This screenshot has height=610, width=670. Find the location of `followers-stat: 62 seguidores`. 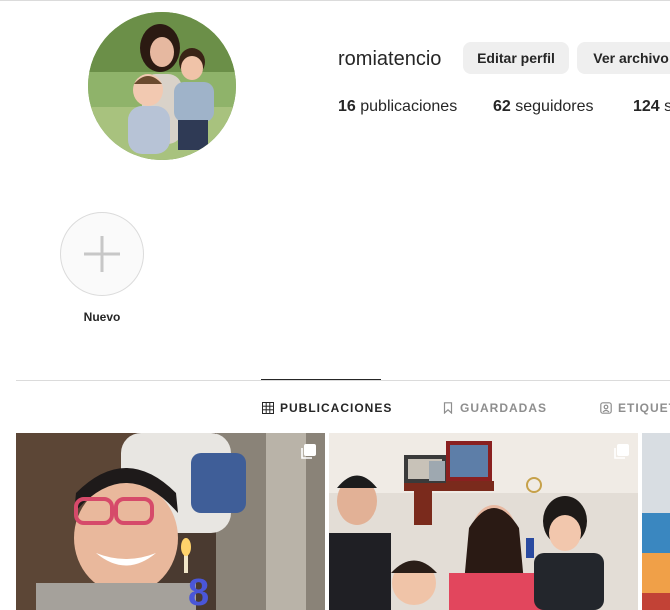

followers-stat: 62 seguidores is located at coordinates (543, 107).